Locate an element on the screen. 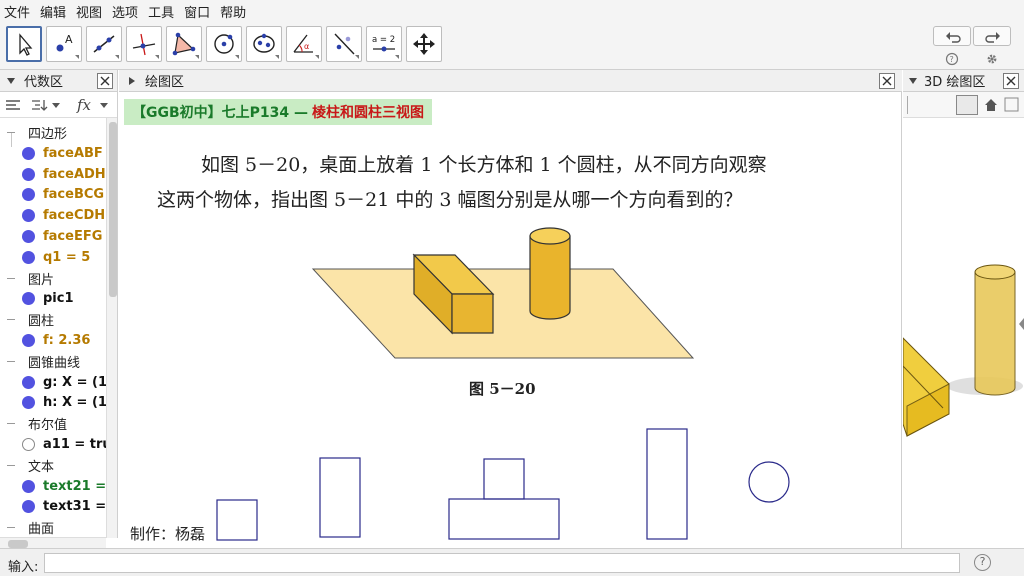 Image resolution: width=1024 pixels, height=576 pixels. view3d-panel-title: 3D 绘图区 is located at coordinates (955, 82).